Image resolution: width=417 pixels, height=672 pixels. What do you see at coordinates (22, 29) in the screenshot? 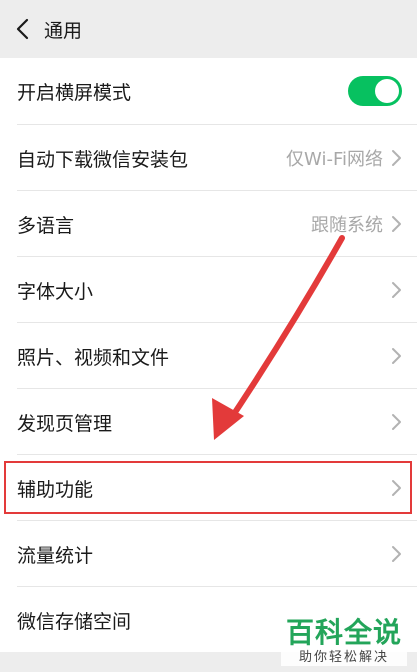
I see `chevron-left-icon` at bounding box center [22, 29].